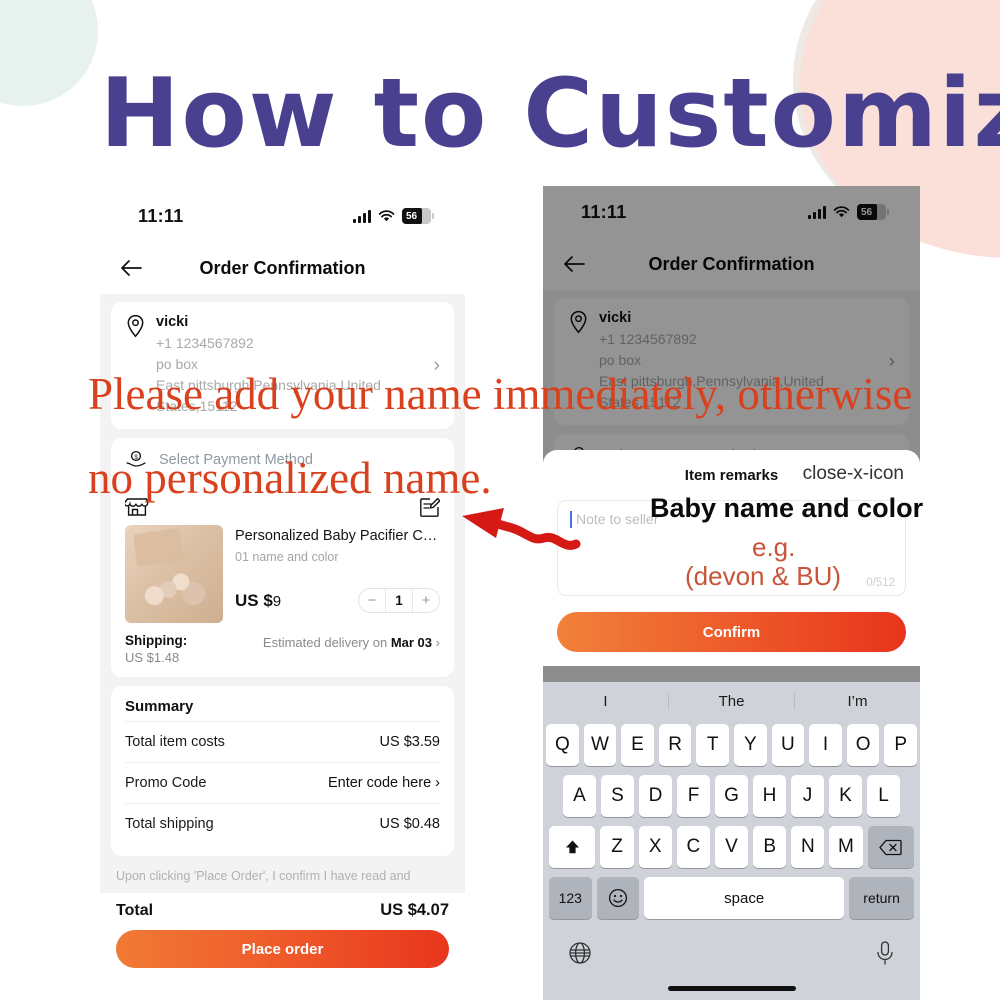 This screenshot has height=1000, width=1000. What do you see at coordinates (825, 745) in the screenshot?
I see `key-i: I` at bounding box center [825, 745].